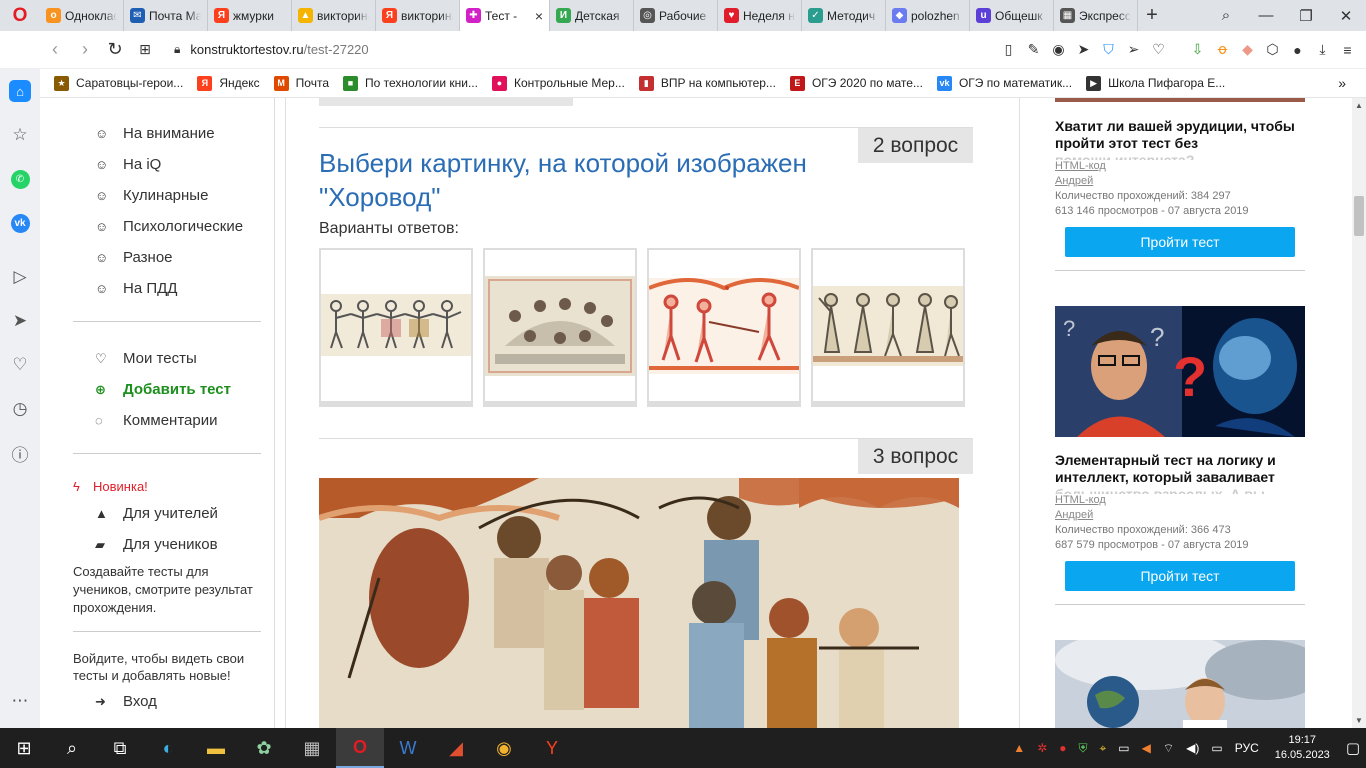 This screenshot has width=1366, height=768. I want to click on word-icon: W, so click(408, 748).